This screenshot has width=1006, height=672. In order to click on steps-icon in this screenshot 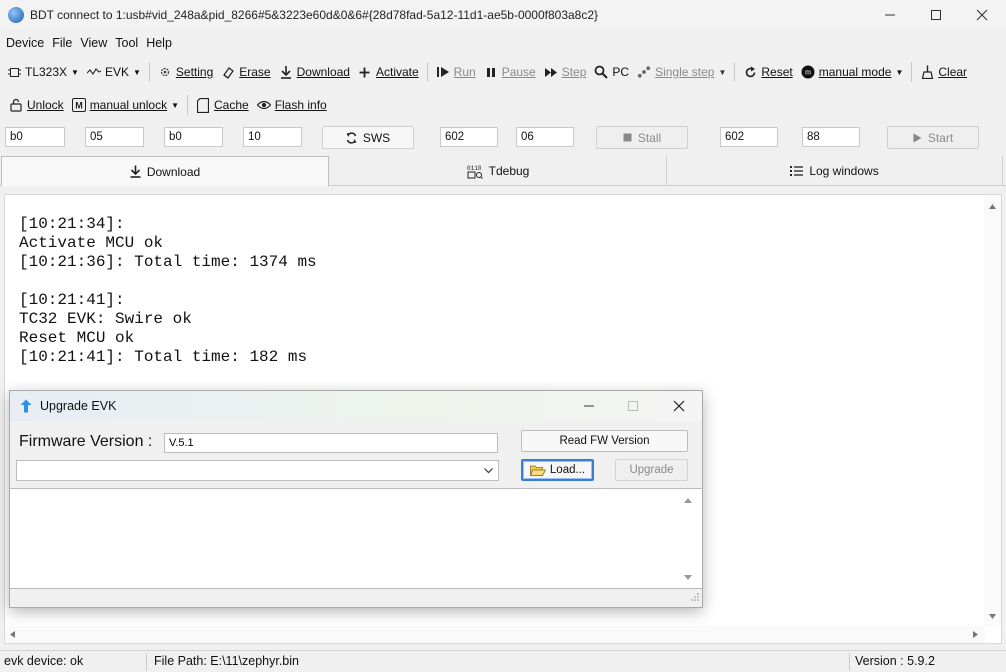, I will do `click(644, 72)`.